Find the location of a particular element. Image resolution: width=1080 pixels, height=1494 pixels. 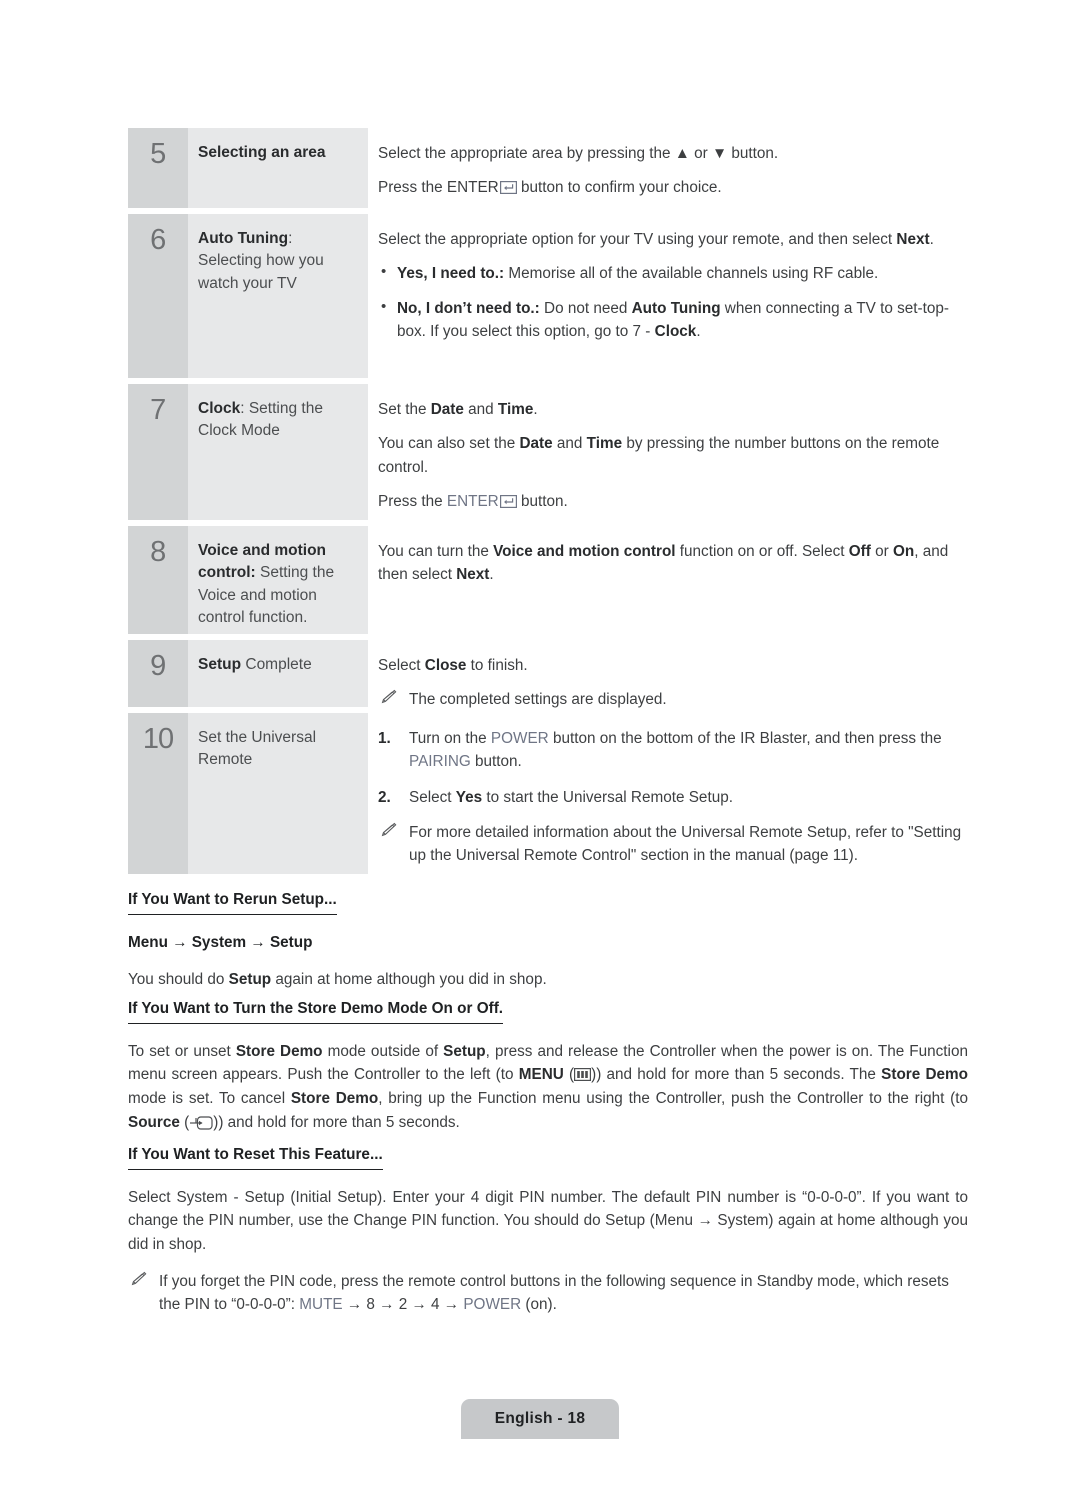

text-bold: Close is located at coordinates (445, 665).